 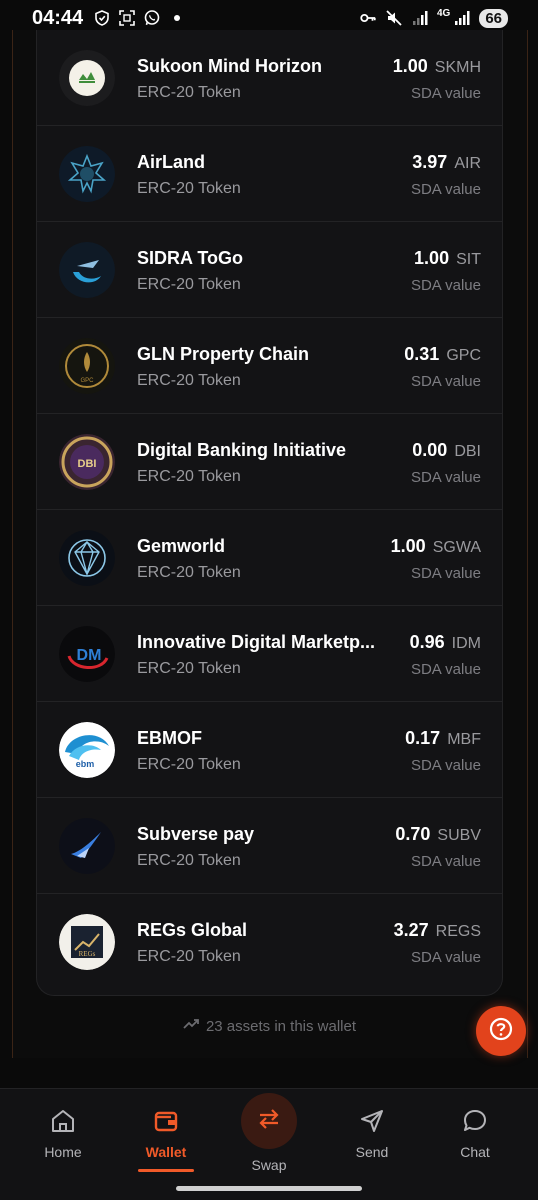 I want to click on token-value: 1.00 SIT, so click(x=447, y=258).